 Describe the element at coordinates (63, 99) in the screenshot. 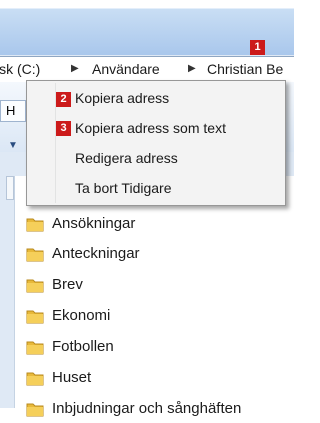

I see `callout-badge-2: 2` at that location.